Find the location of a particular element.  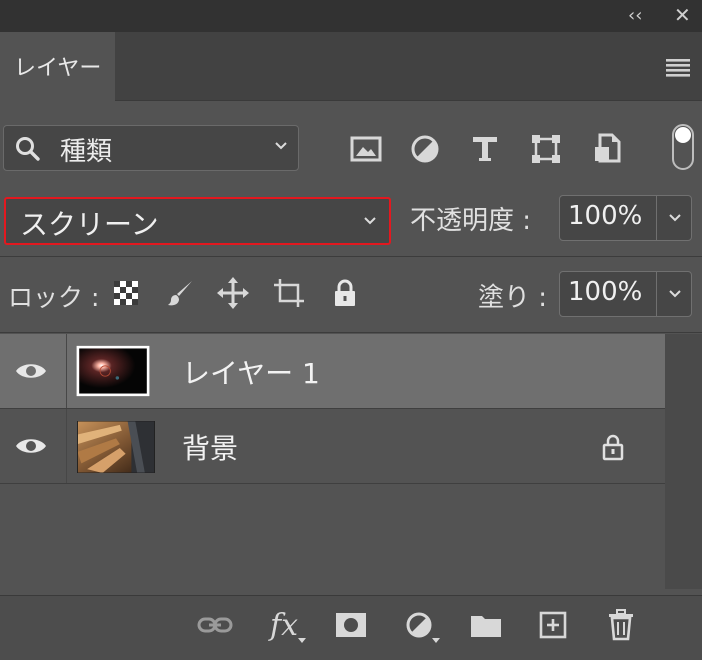

collapse-panel-icon: ‹‹ is located at coordinates (635, 15).